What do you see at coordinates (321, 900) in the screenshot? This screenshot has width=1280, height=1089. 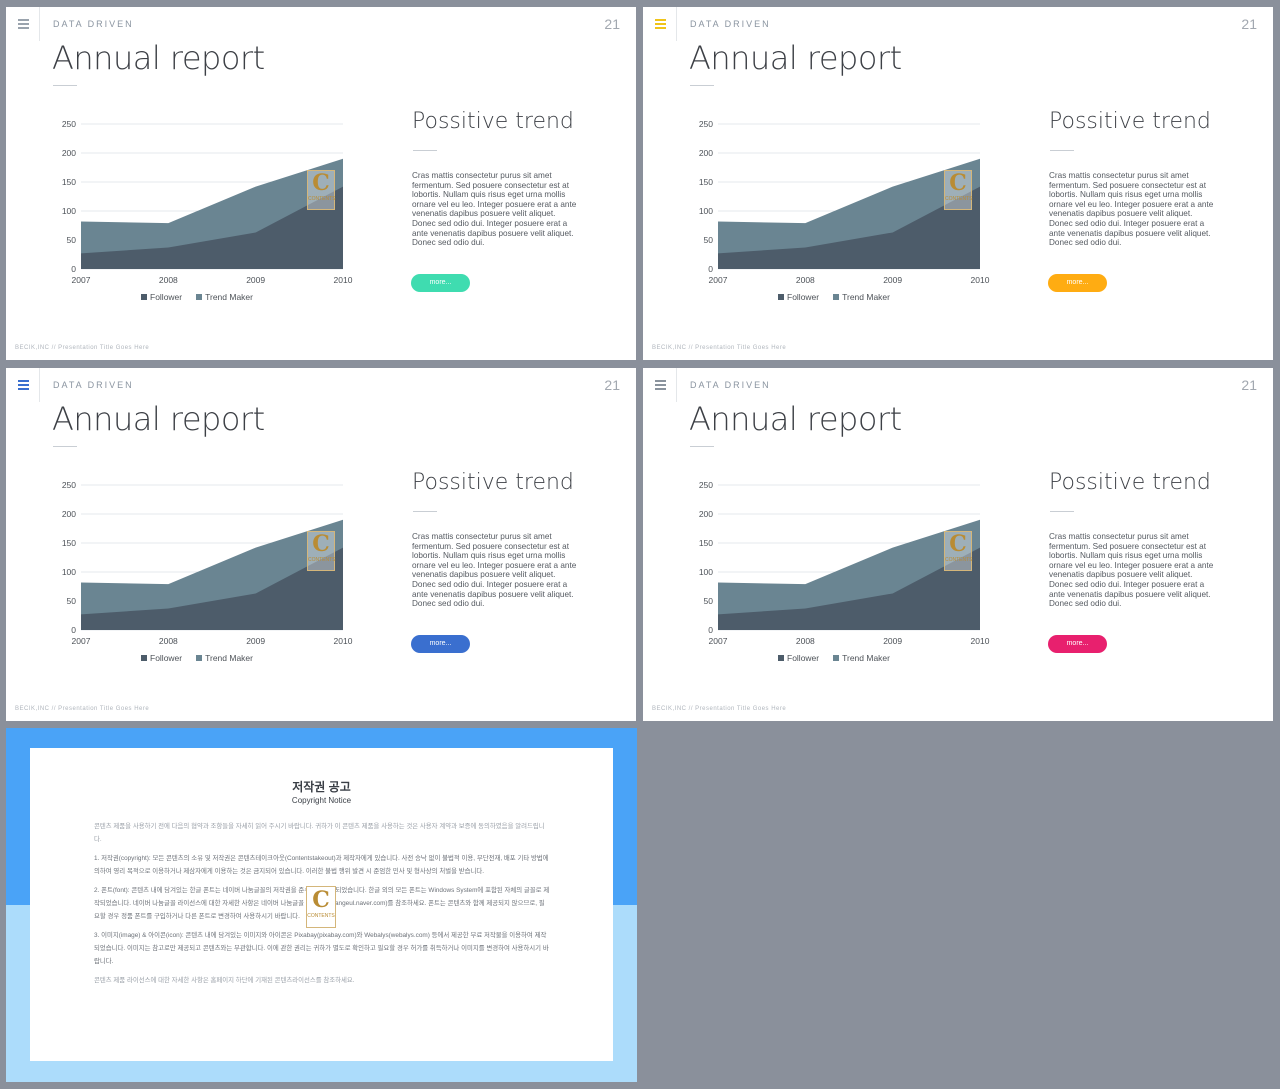 I see `brand-logo-letter: C` at bounding box center [321, 900].